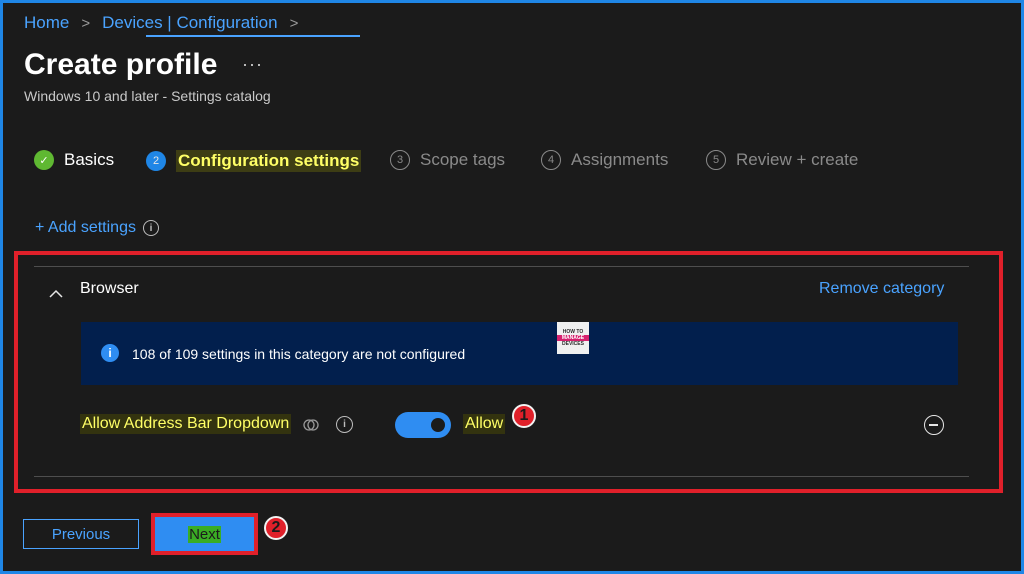 The image size is (1024, 574). Describe the element at coordinates (44, 160) in the screenshot. I see `checkmark-icon: ✓` at that location.